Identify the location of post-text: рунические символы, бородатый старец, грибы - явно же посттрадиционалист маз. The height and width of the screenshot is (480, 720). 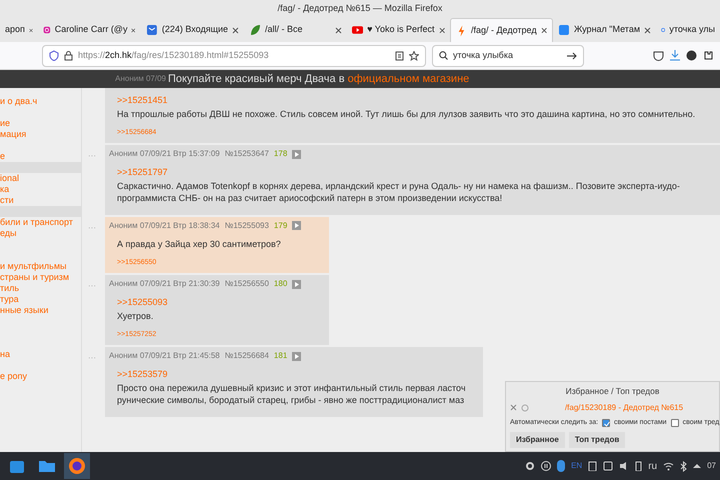
(291, 400).